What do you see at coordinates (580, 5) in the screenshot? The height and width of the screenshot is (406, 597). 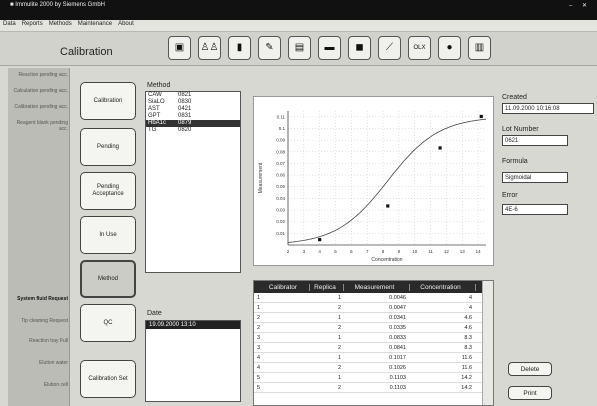 I see `window-controls: – ✕` at bounding box center [580, 5].